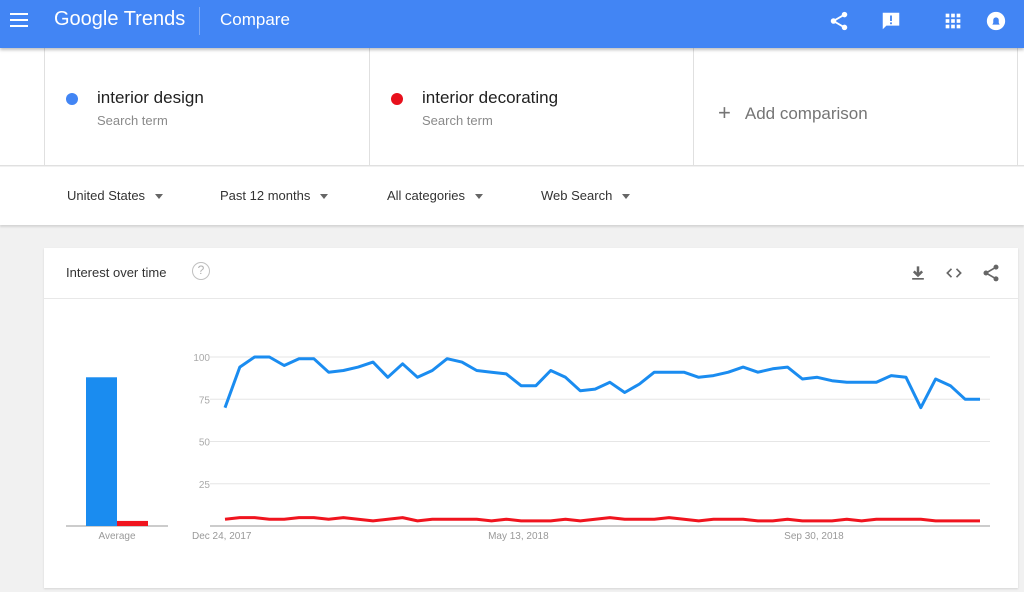  I want to click on term-card-2: interior decorating Search term, so click(531, 107).